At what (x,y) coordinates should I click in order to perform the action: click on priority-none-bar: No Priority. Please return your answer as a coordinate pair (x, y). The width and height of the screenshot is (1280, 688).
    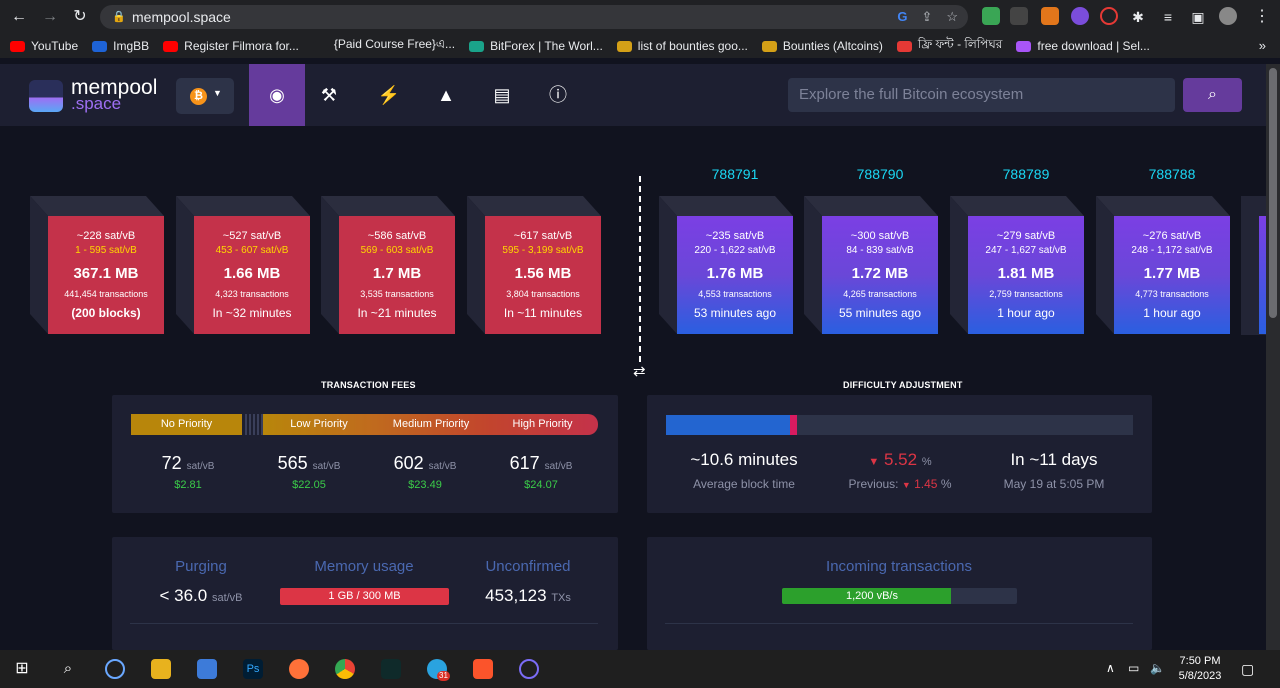
    Looking at the image, I should click on (186, 424).